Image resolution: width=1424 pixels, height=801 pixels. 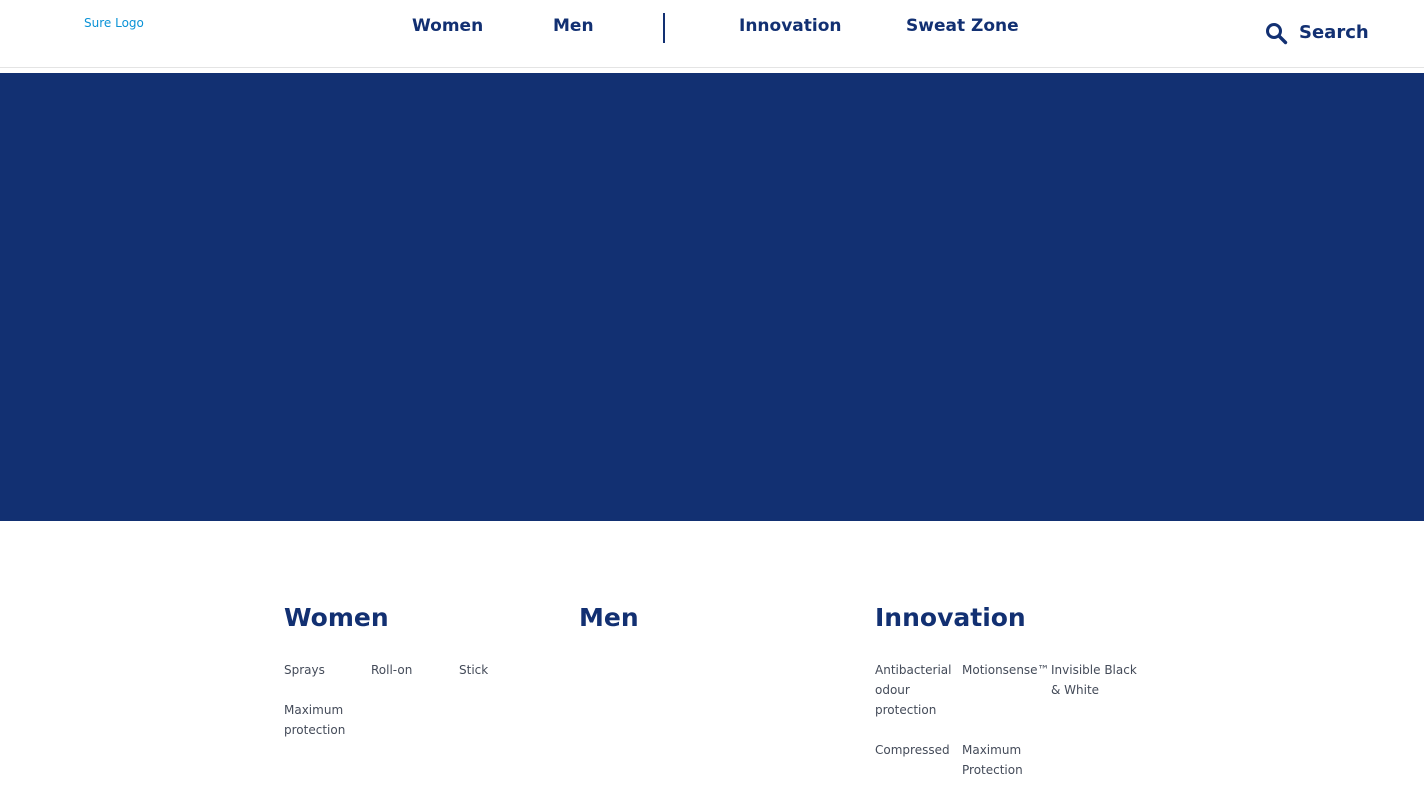 What do you see at coordinates (664, 28) in the screenshot?
I see `nav-divider` at bounding box center [664, 28].